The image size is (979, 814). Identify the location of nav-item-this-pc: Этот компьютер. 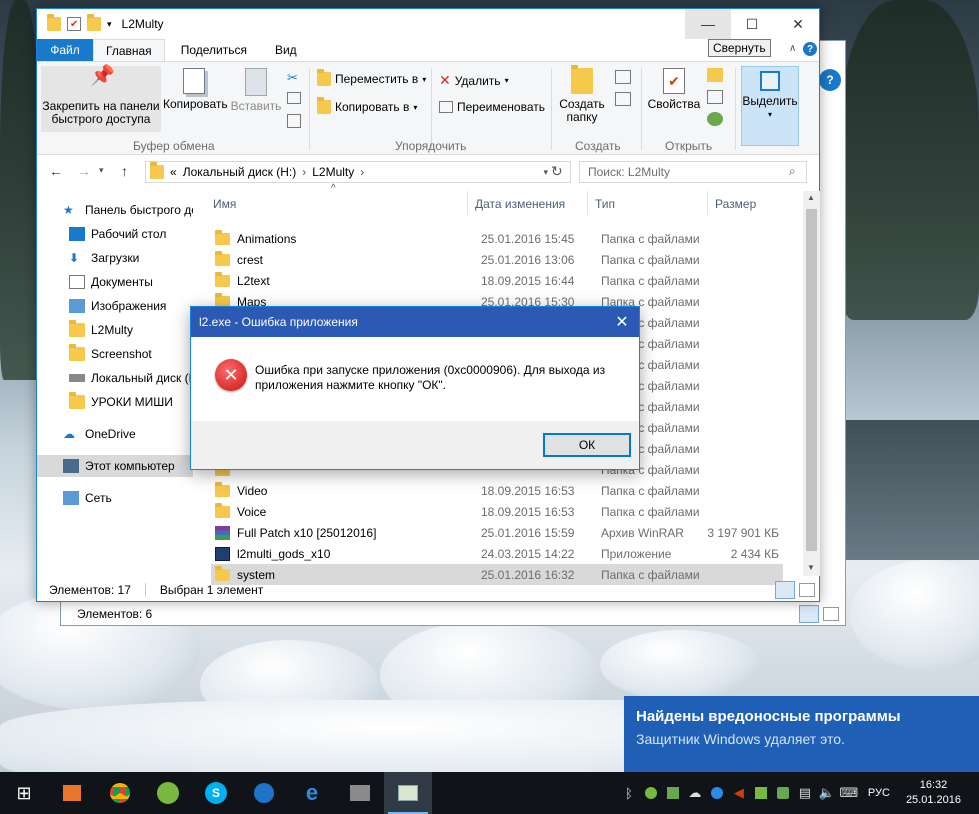
(115, 466).